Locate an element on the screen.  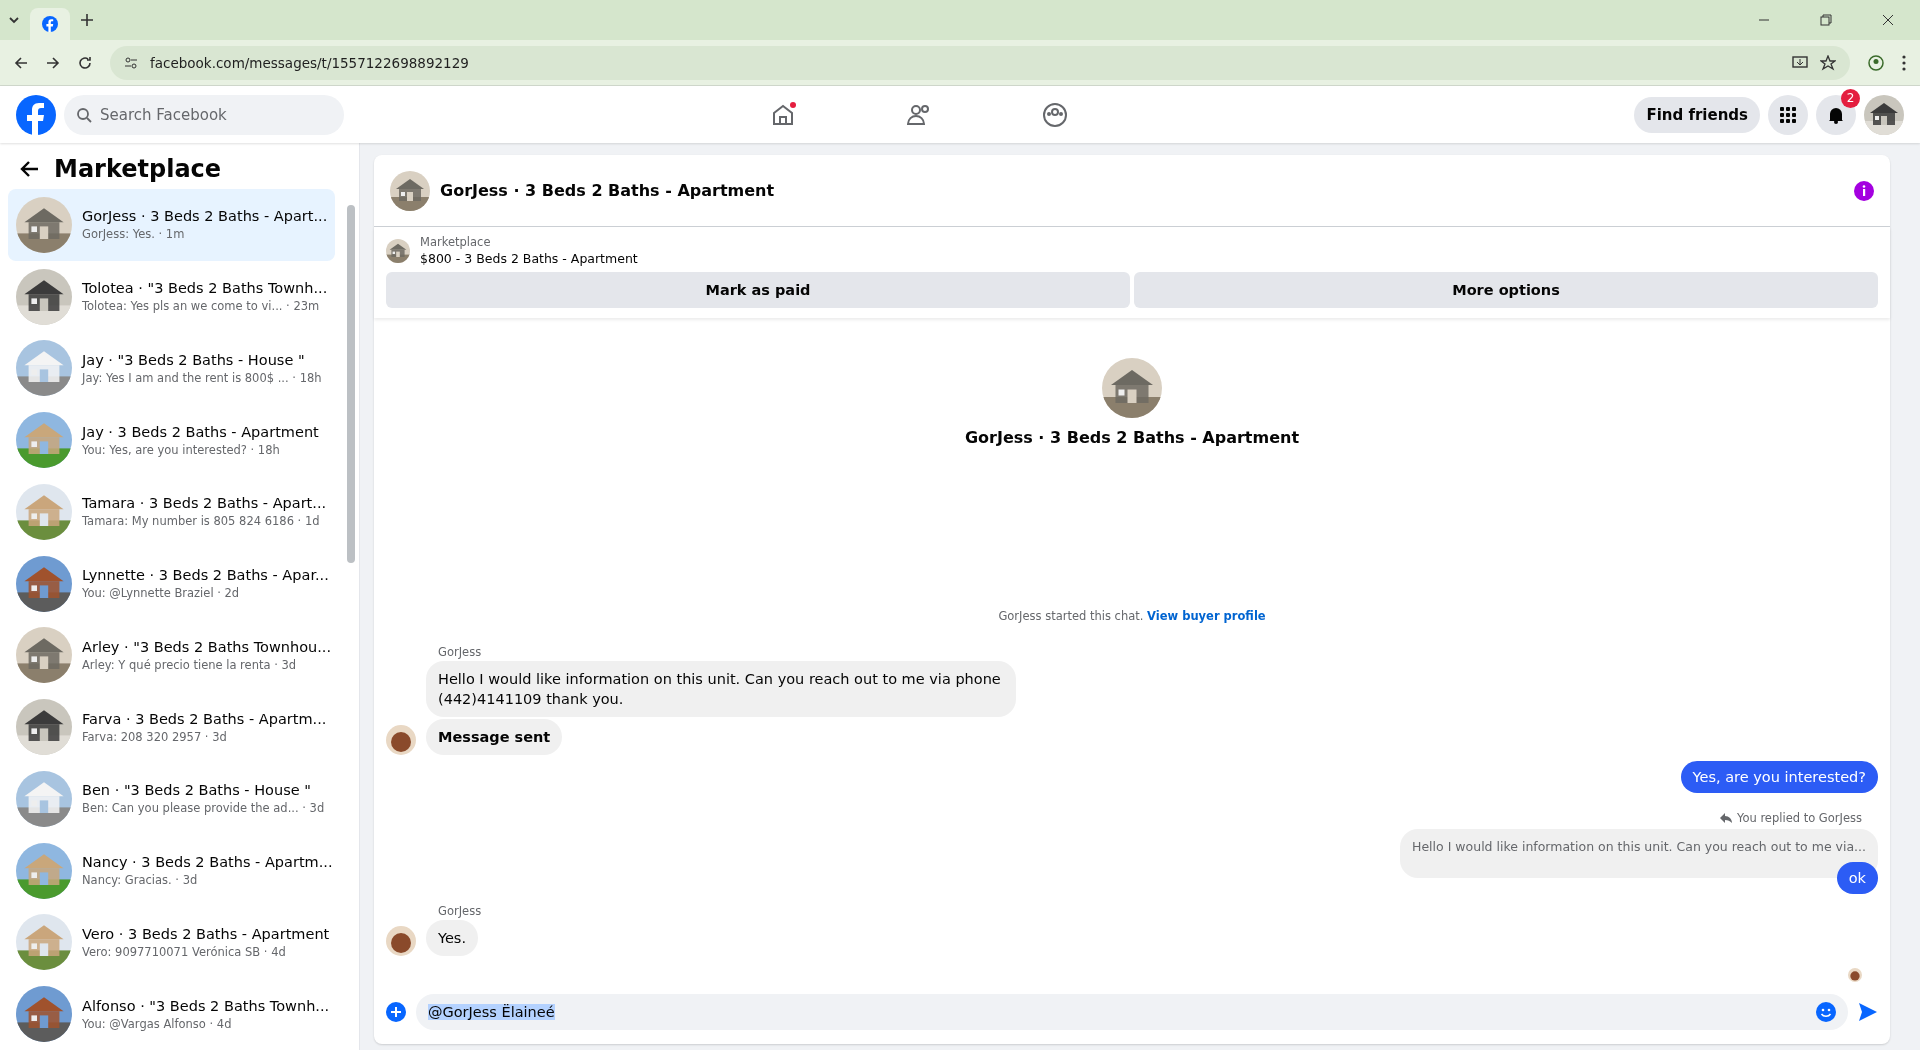
conversation-item: Ben · "3 Beds 2 Baths - House " Ben: Can you please provide the ad... · 3d is located at coordinates (171, 799).